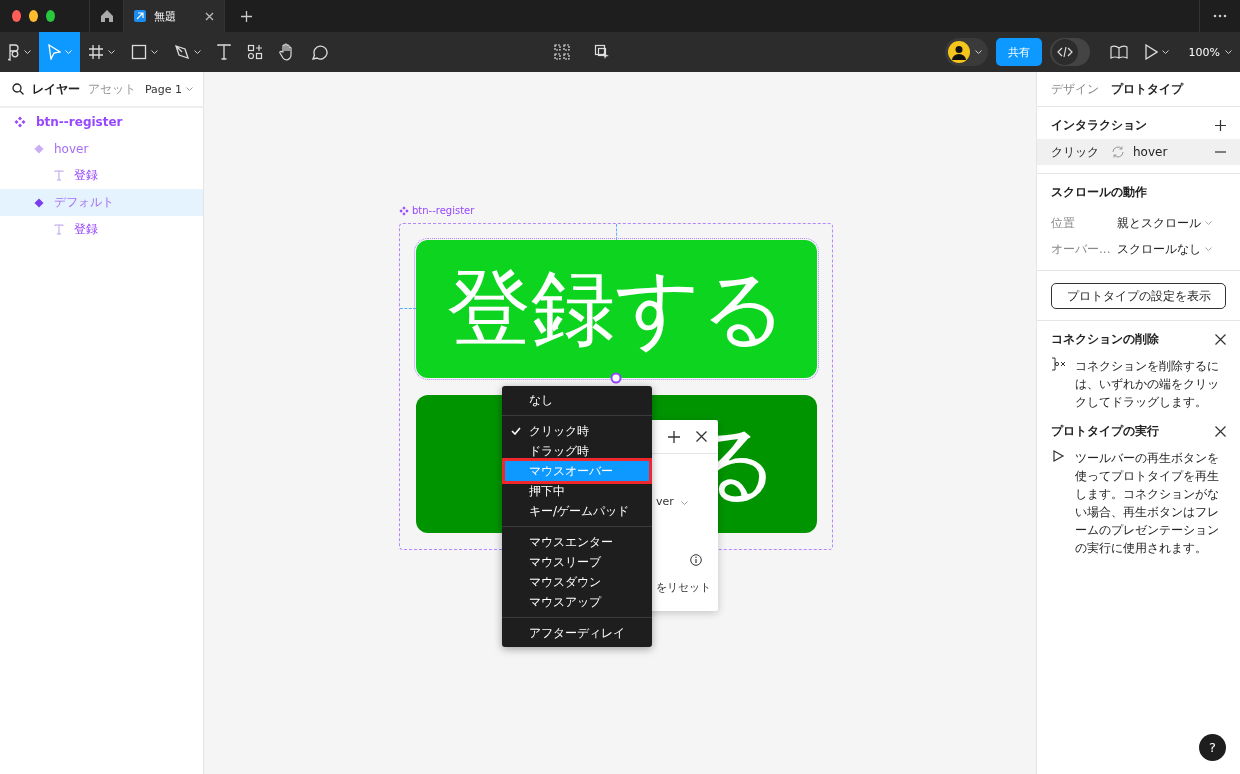 This screenshot has width=1240, height=774. Describe the element at coordinates (33, 16) in the screenshot. I see `minimize-window-button` at that location.